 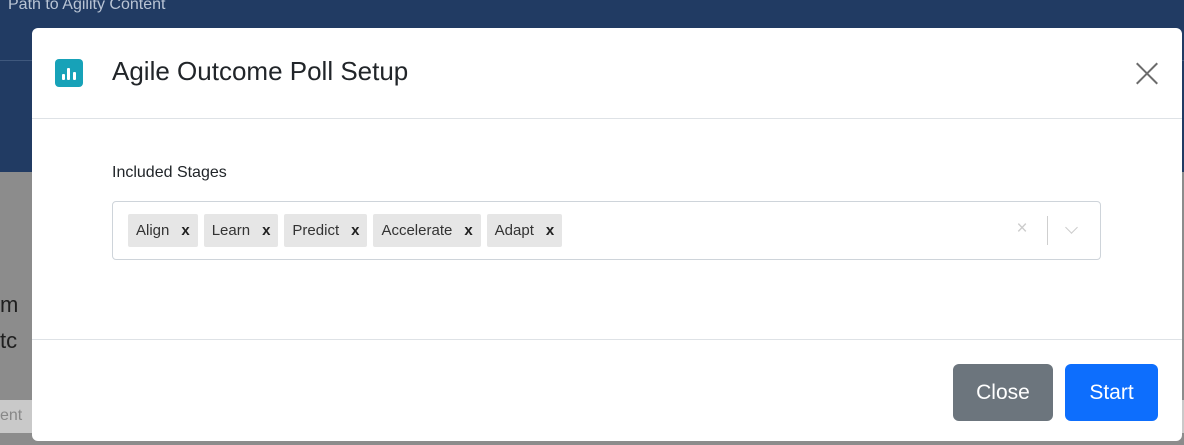 I want to click on indicator-separator, so click(x=1047, y=230).